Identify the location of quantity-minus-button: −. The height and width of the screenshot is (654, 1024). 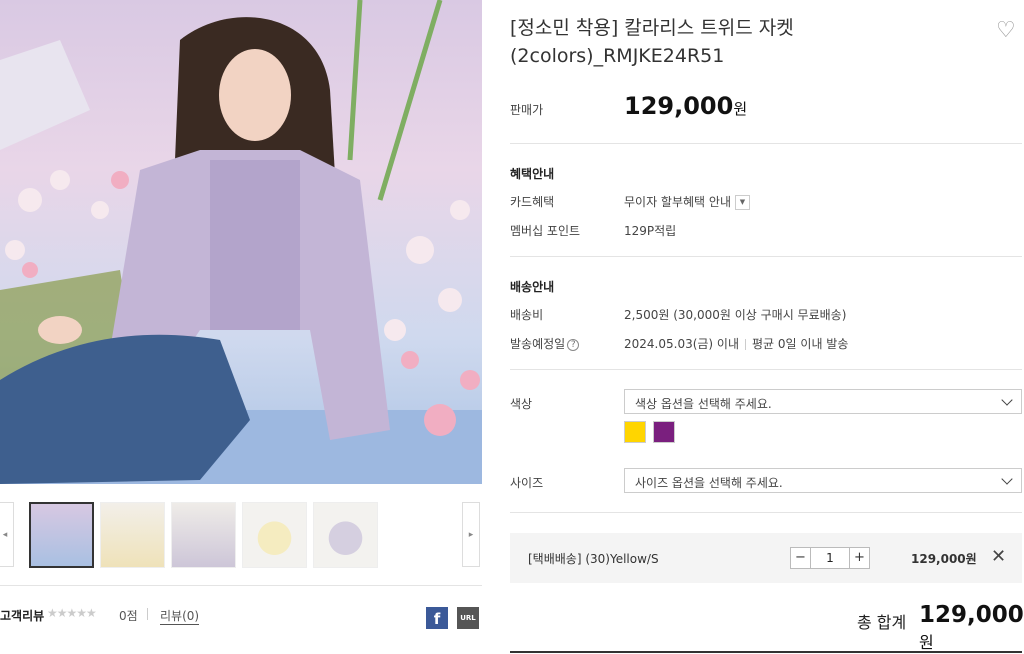
(801, 558).